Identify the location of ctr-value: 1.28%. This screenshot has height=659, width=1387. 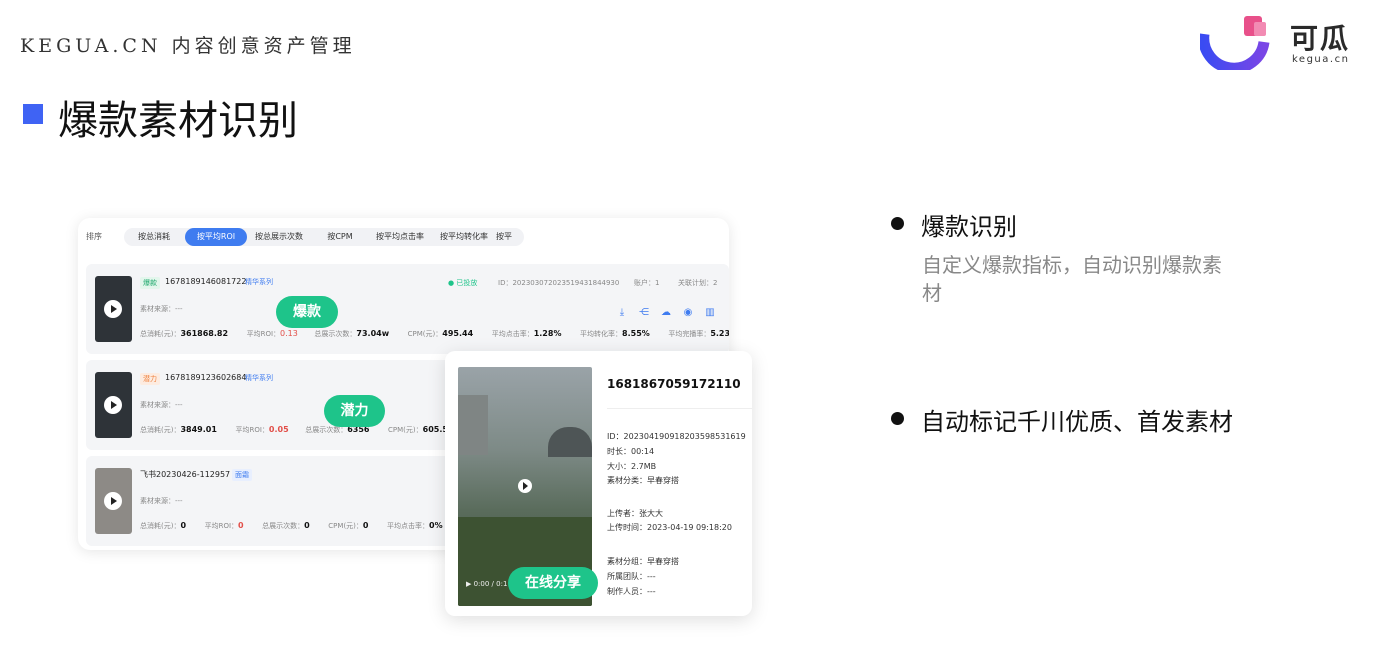
(547, 333).